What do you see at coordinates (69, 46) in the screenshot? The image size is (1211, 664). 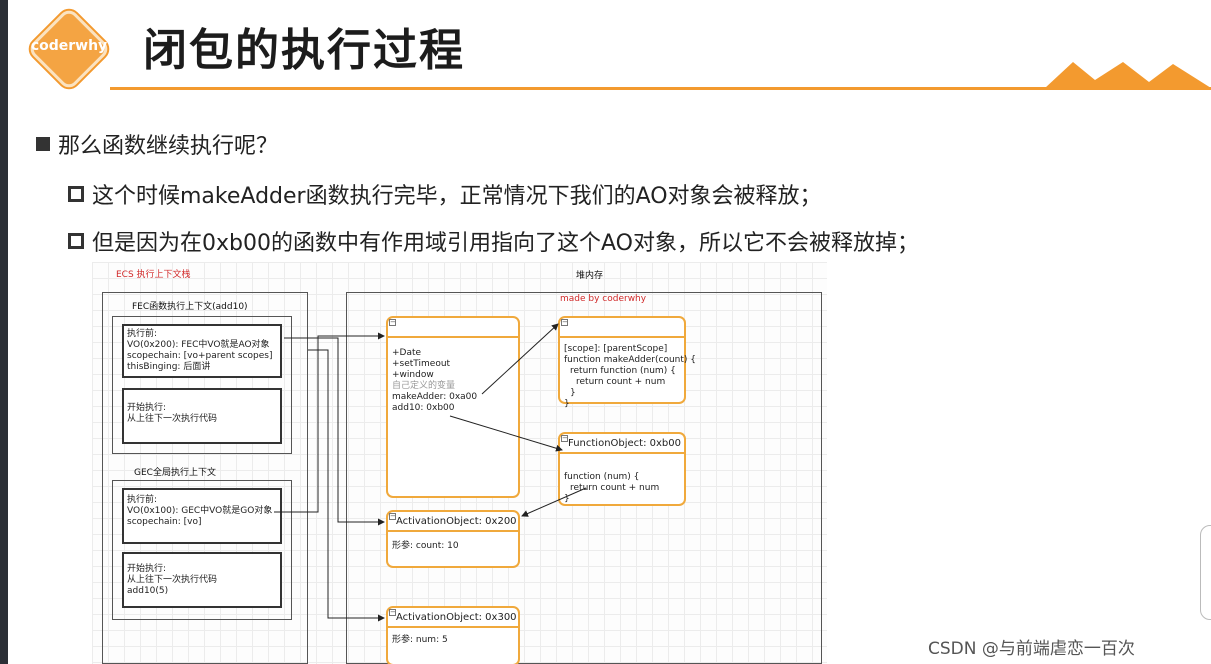 I see `logo-text: coderwhy` at bounding box center [69, 46].